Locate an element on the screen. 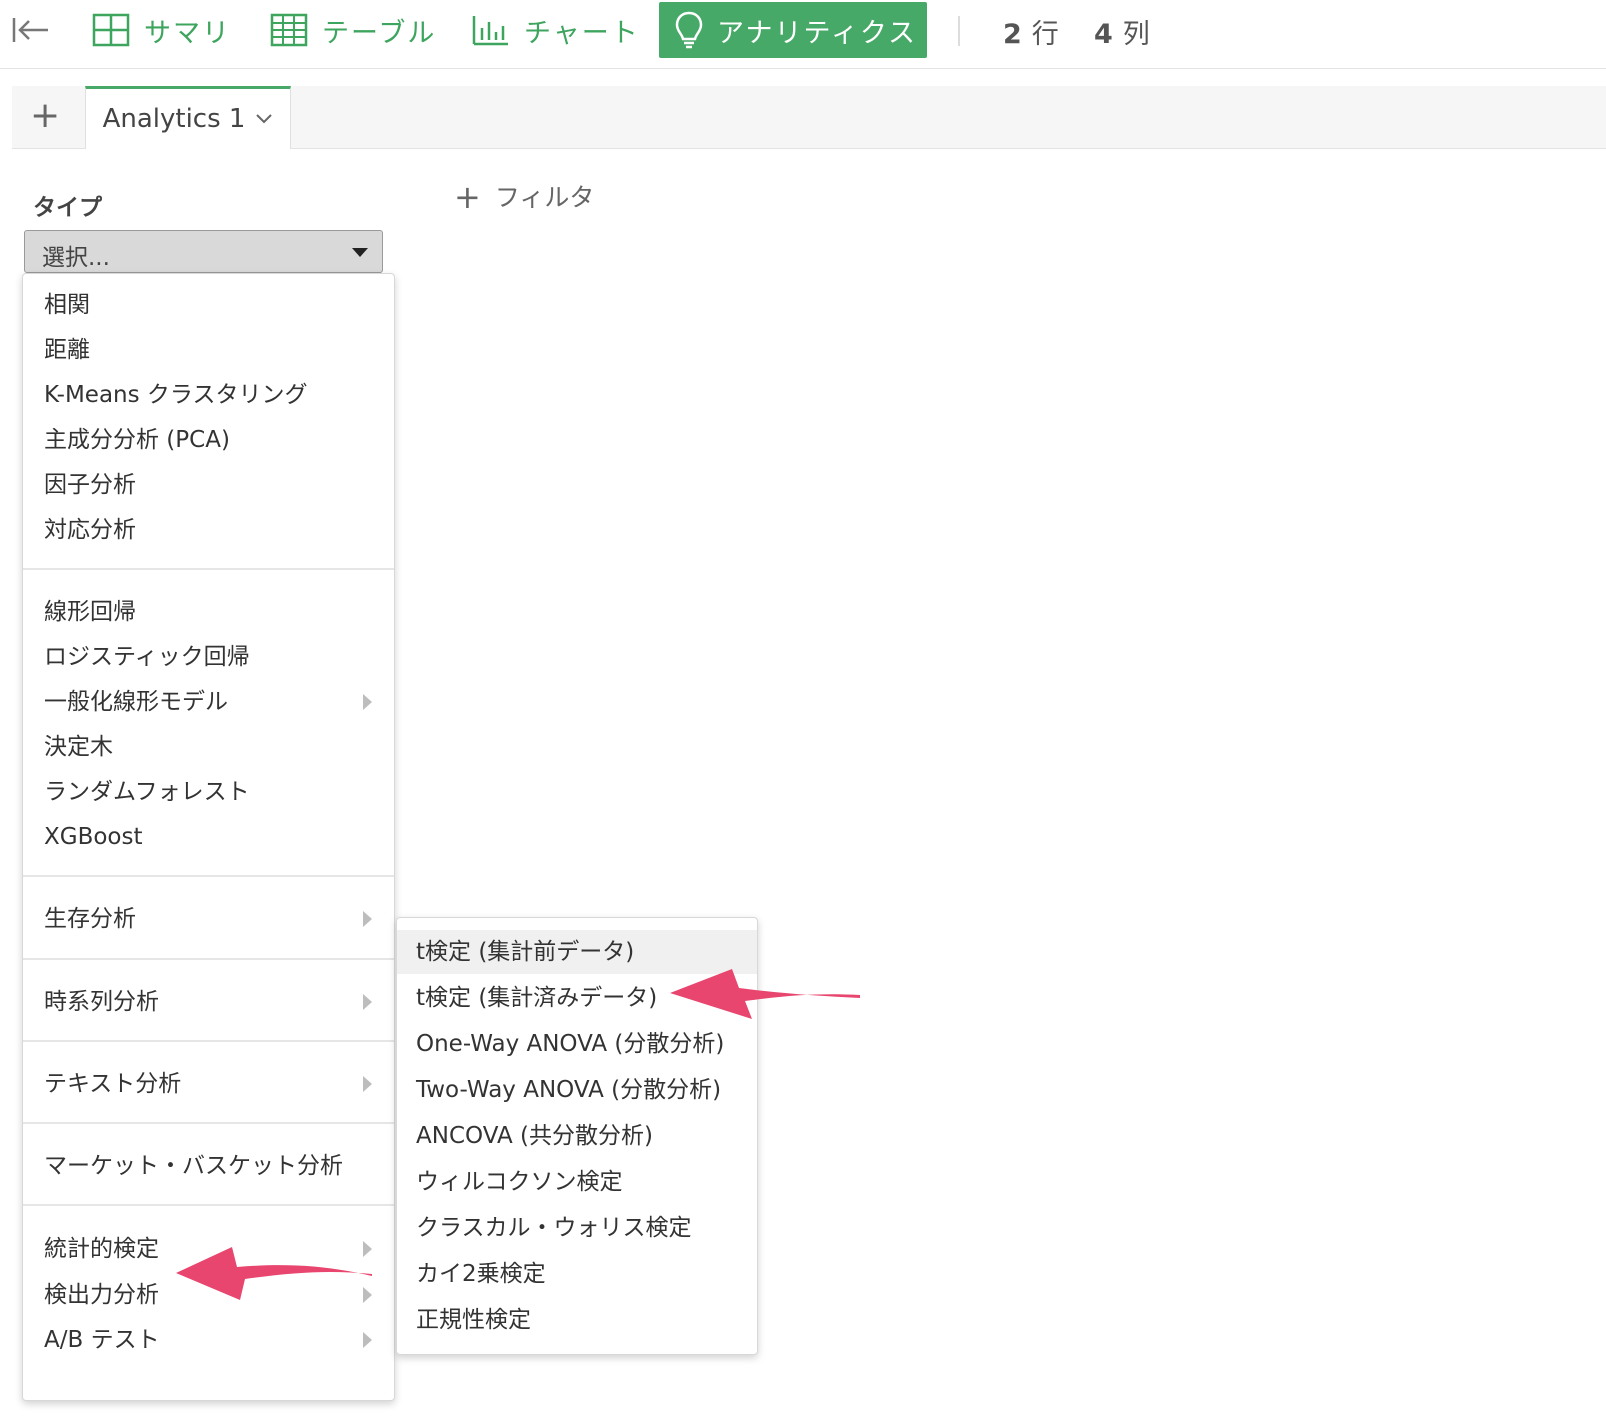 The width and height of the screenshot is (1606, 1420). back-arrow-icon is located at coordinates (30, 30).